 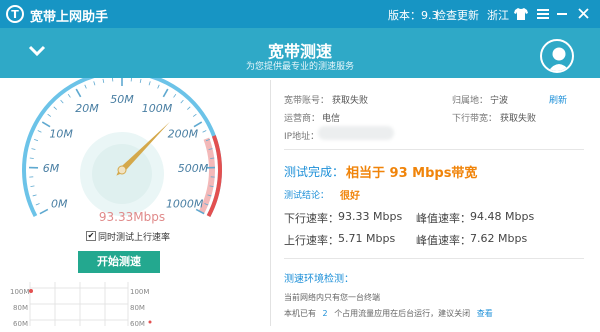 I want to click on peak-download-label: 峰值速率：, so click(x=443, y=218).